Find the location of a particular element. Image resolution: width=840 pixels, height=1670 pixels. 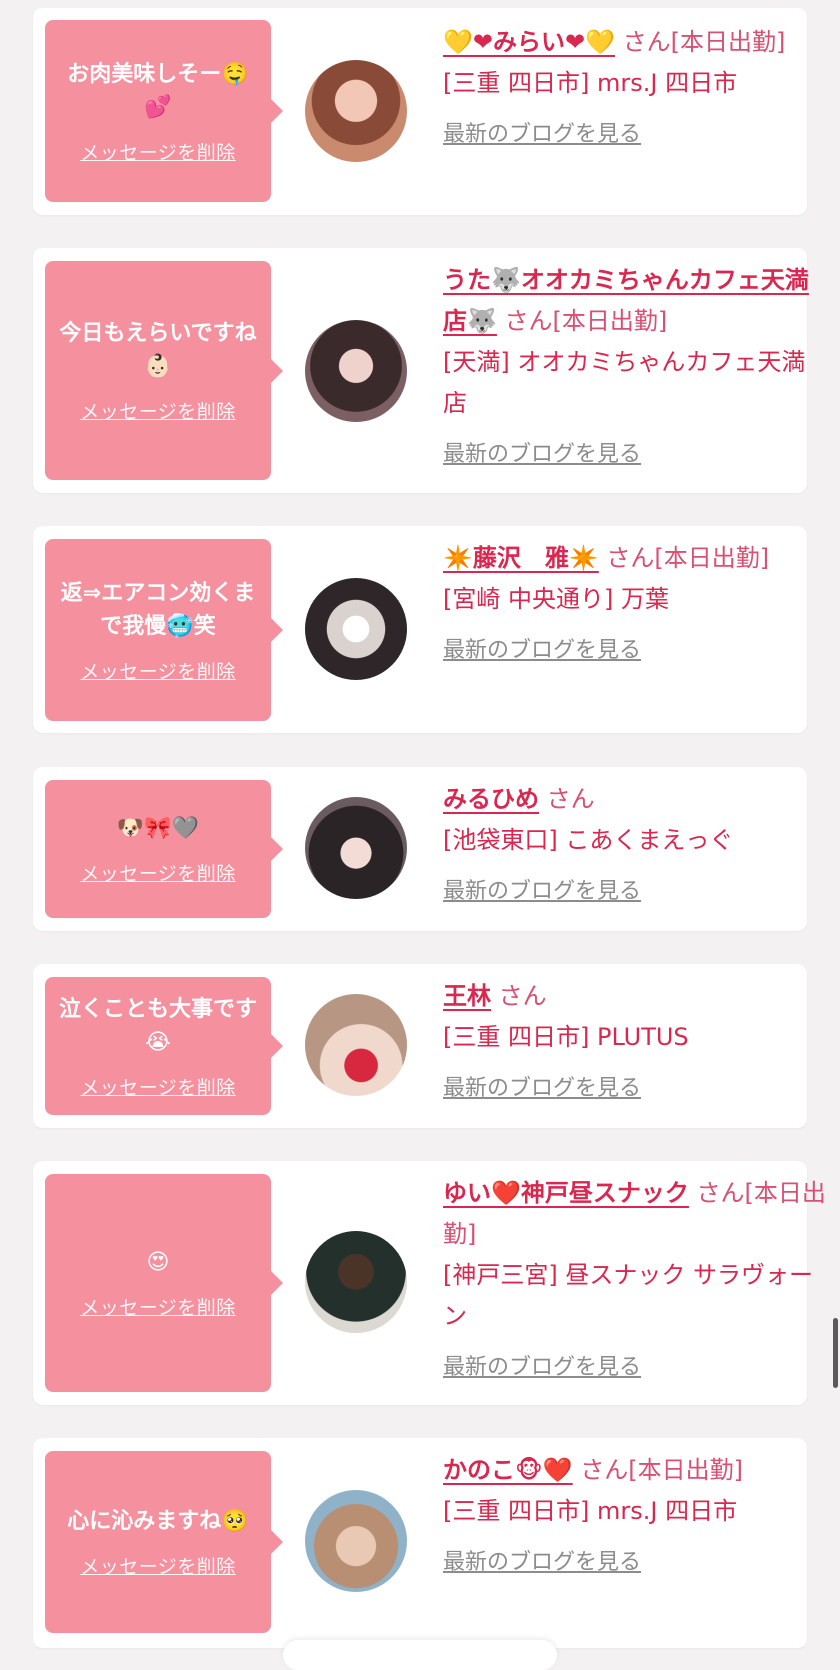

profile-name-link: 王林 is located at coordinates (467, 996).